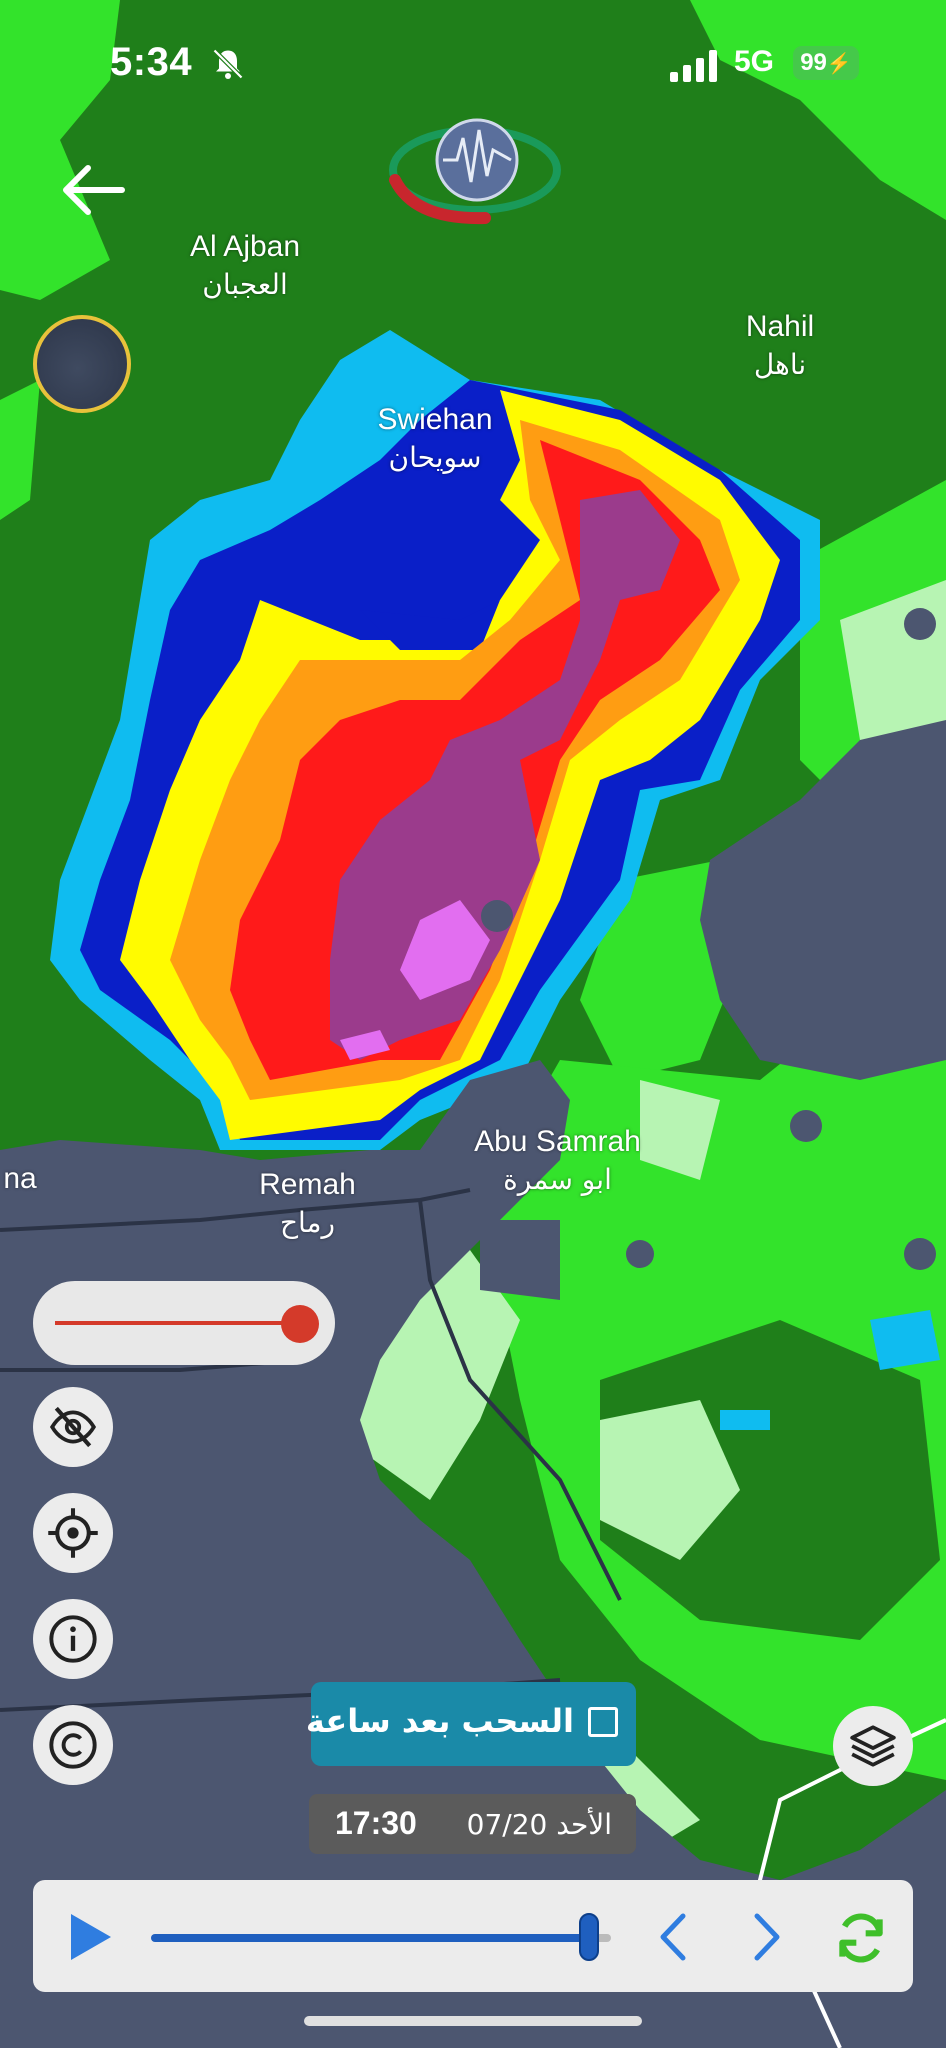  I want to click on locate-button, so click(73, 1533).